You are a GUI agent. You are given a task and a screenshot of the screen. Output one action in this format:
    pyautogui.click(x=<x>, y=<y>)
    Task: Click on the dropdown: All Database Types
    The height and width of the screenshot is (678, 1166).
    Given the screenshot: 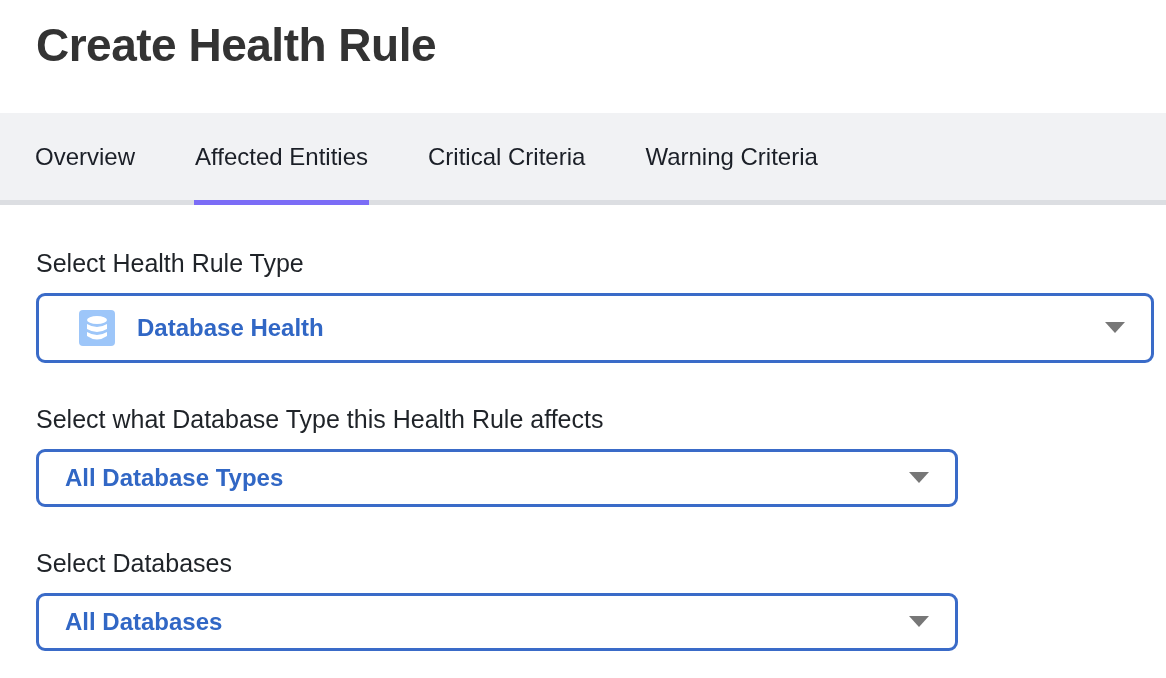 What is the action you would take?
    pyautogui.click(x=497, y=478)
    